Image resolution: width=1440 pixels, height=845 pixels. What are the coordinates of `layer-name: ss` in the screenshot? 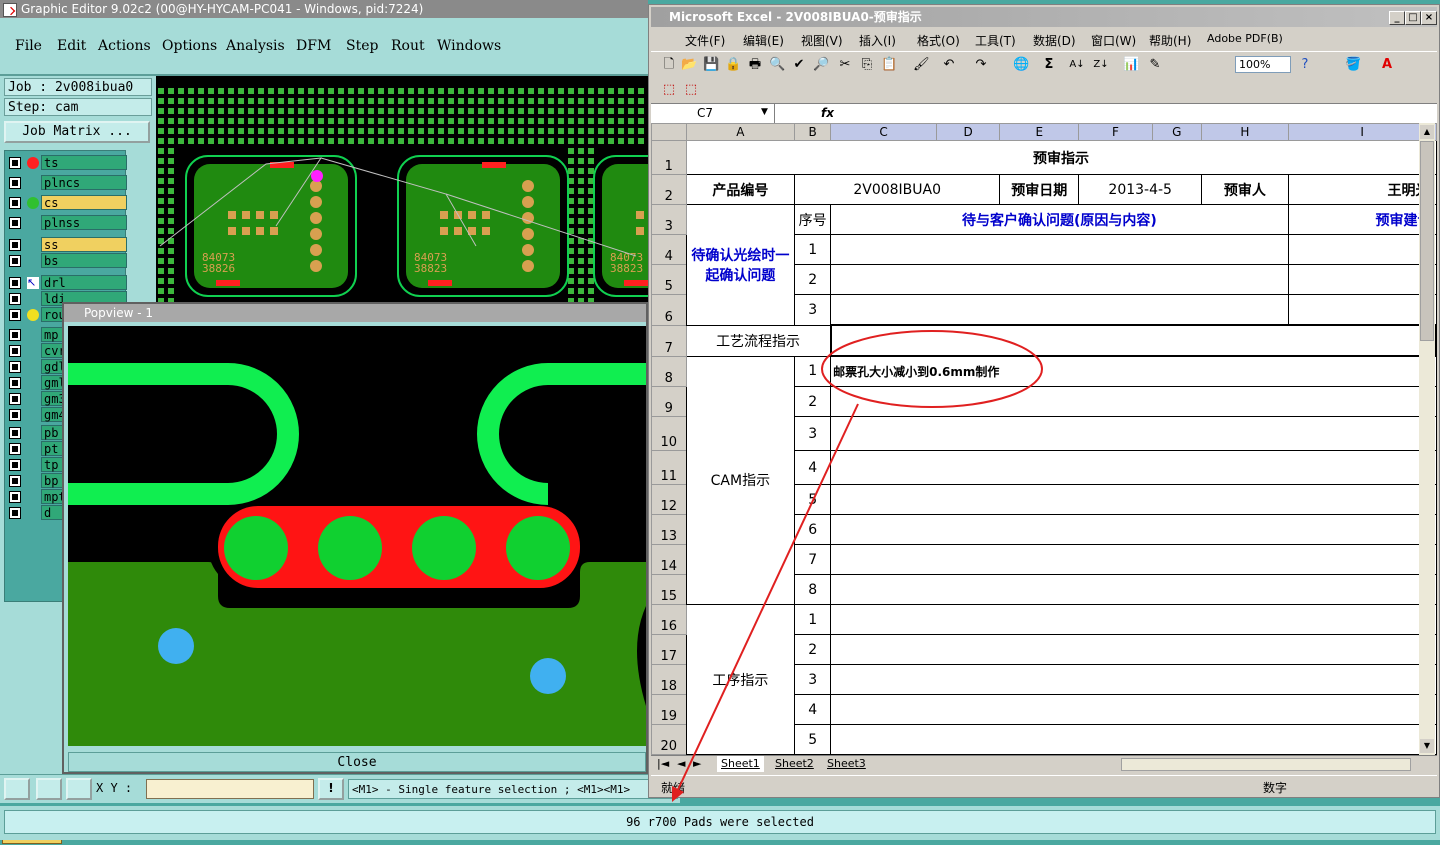 It's located at (84, 244).